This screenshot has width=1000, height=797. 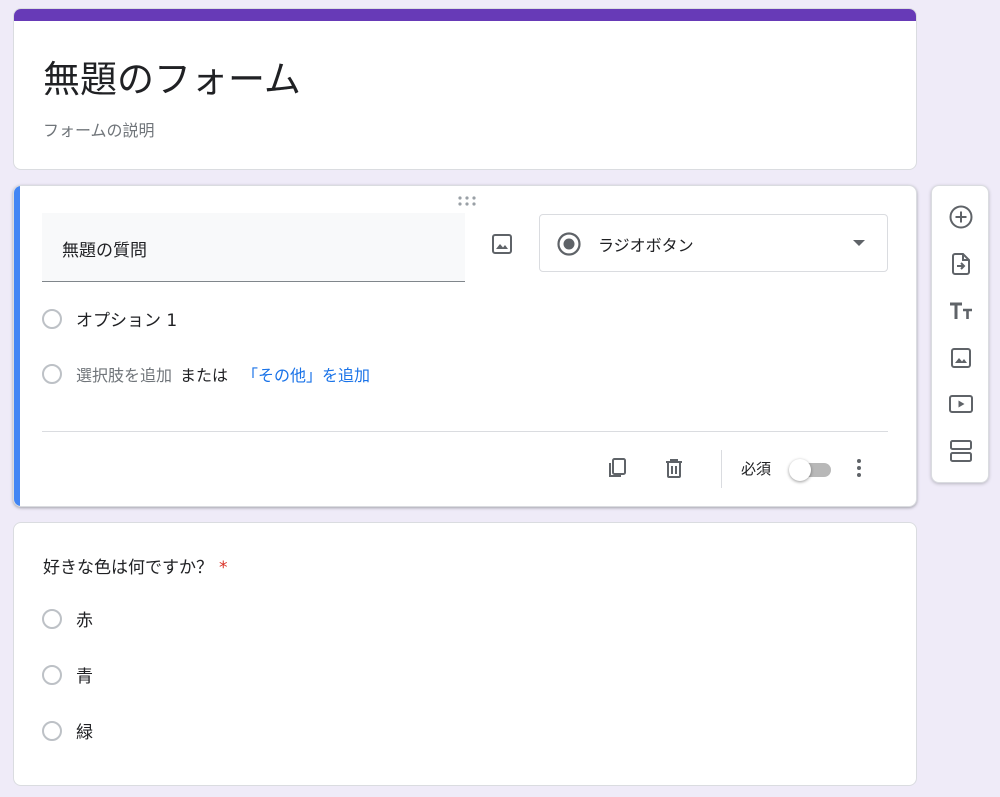 What do you see at coordinates (569, 244) in the screenshot?
I see `radio-button-icon` at bounding box center [569, 244].